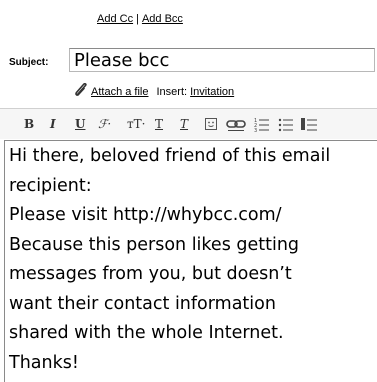 This screenshot has height=382, width=377. I want to click on emoticon-icon, so click(211, 124).